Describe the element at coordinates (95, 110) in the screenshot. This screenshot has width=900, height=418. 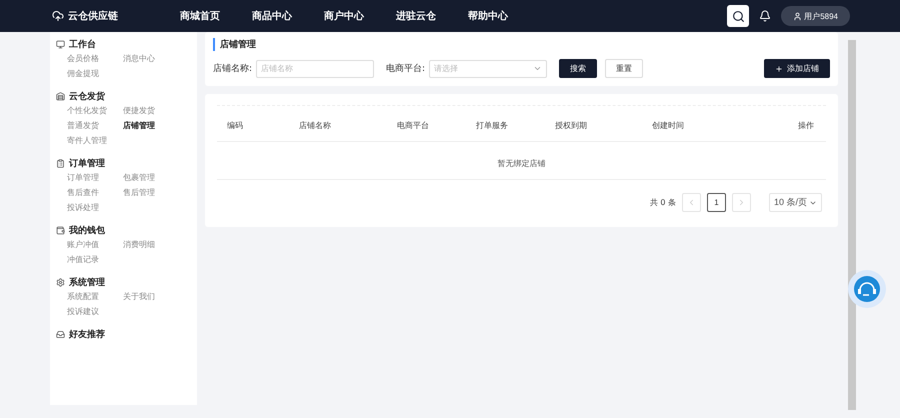
I see `sidebar-item: 个性化发货` at that location.